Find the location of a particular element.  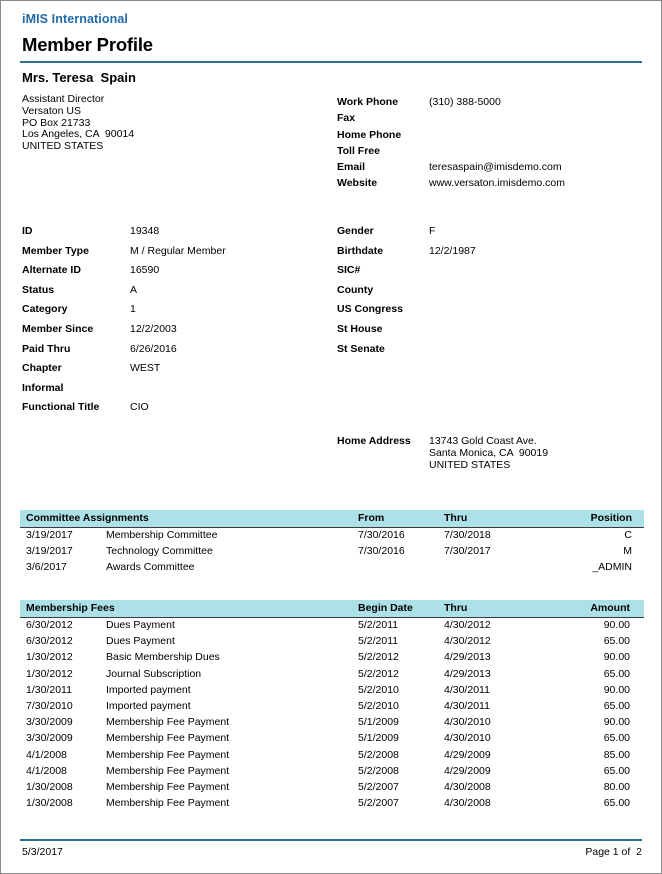

fees-col-thru: Thru is located at coordinates (456, 608).